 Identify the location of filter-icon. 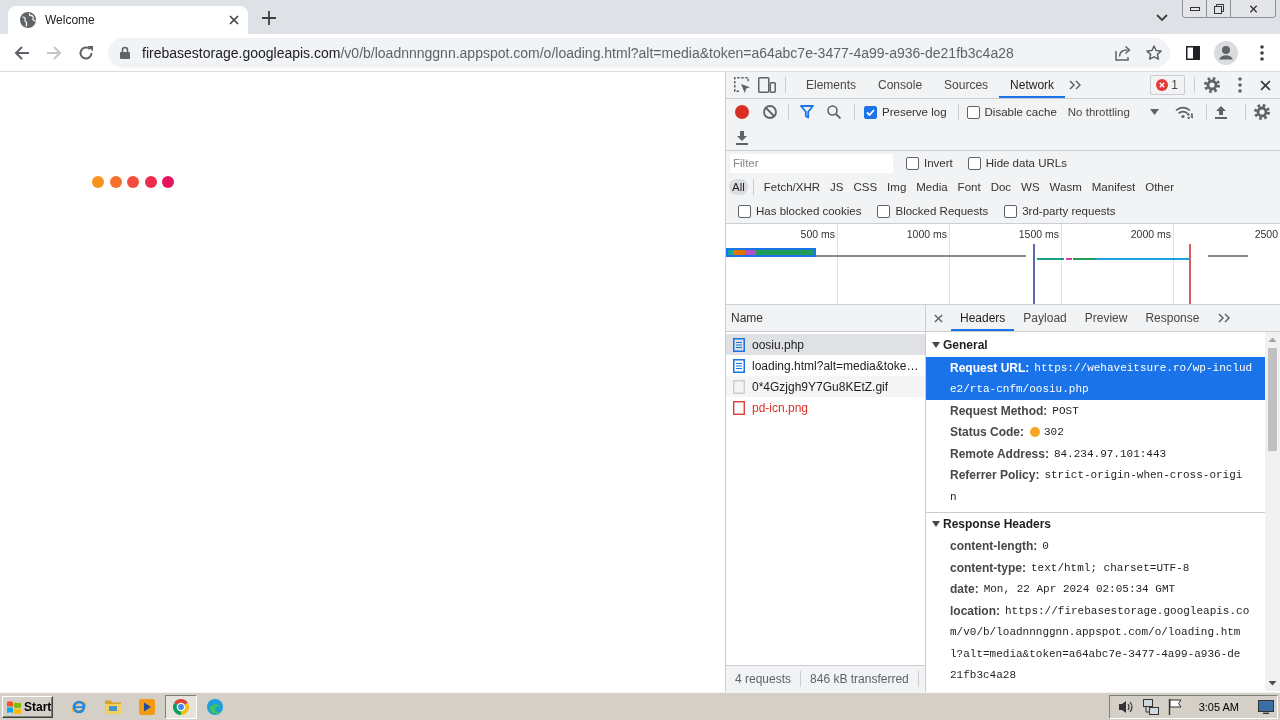
(807, 112).